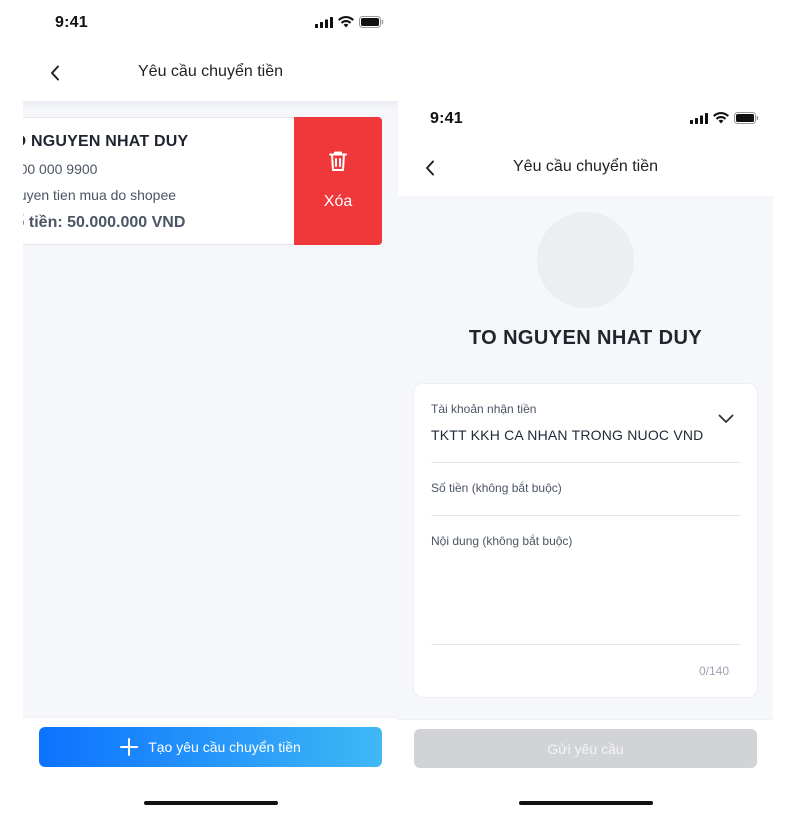  Describe the element at coordinates (106, 141) in the screenshot. I see `request-name: TO NGUYEN NHAT DUY` at that location.